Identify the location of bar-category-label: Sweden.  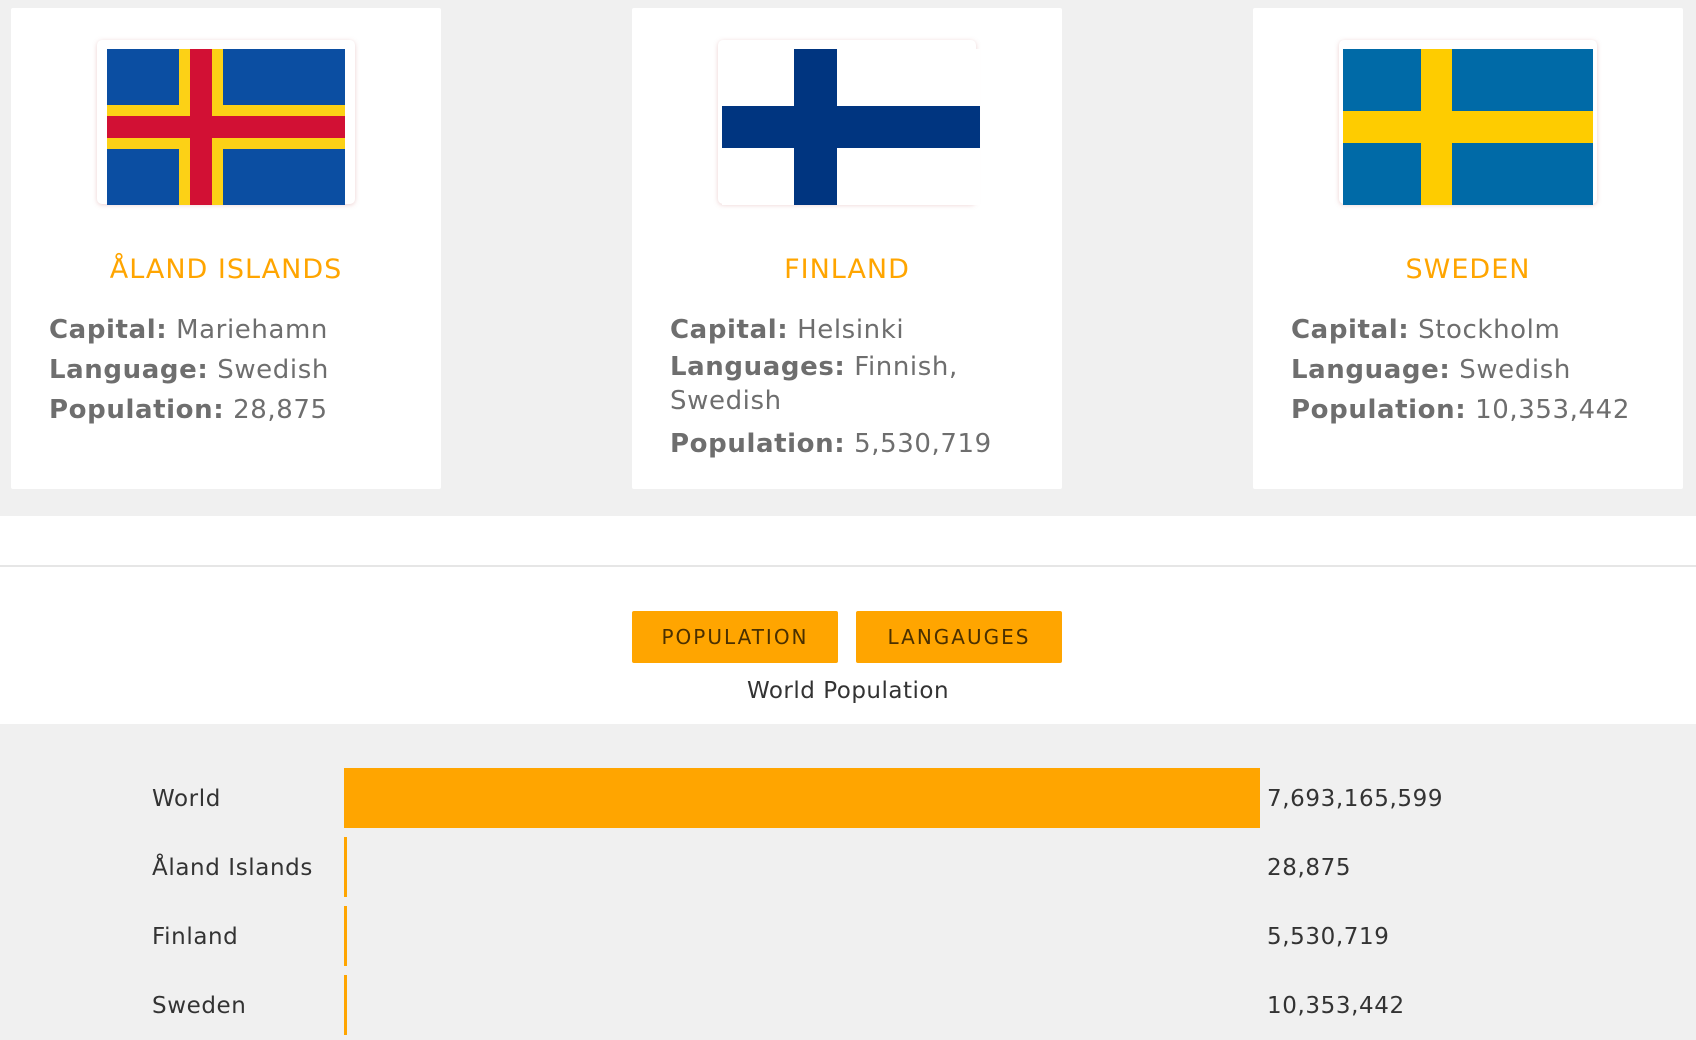
(199, 1006).